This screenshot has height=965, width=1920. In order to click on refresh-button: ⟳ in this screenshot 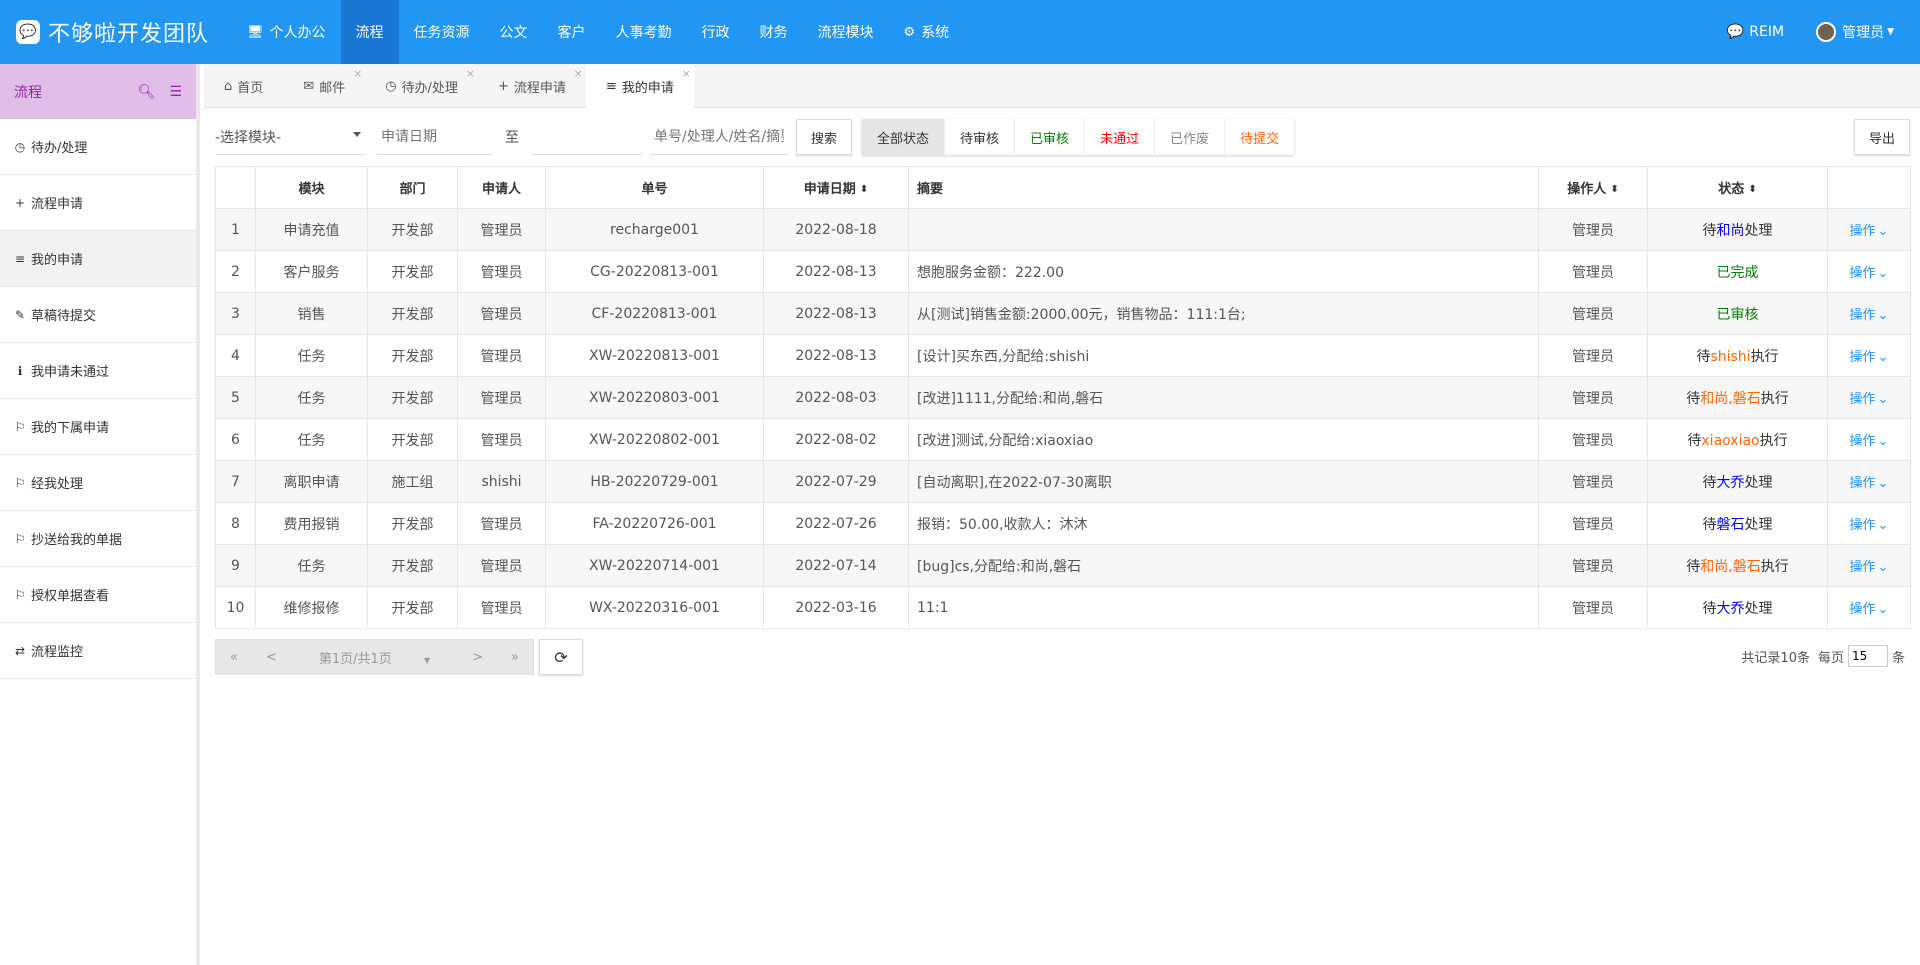, I will do `click(560, 657)`.